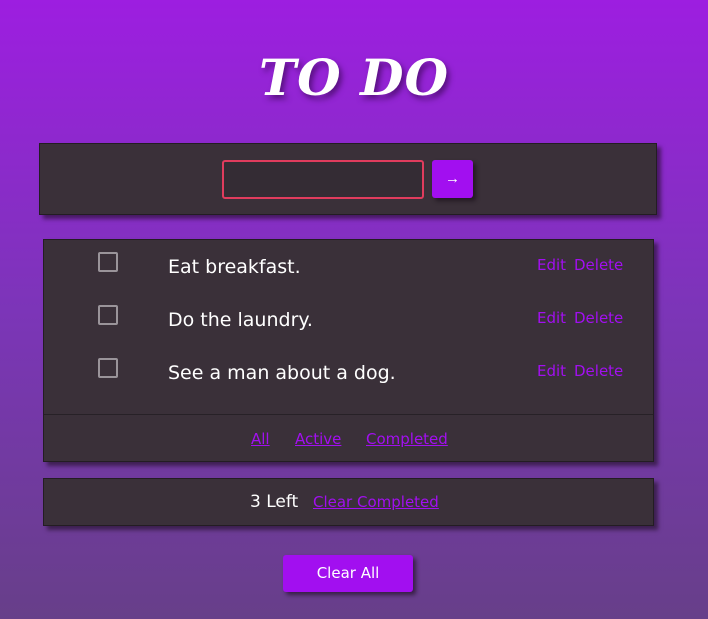 This screenshot has height=619, width=708. Describe the element at coordinates (260, 439) in the screenshot. I see `filter-all-link: All` at that location.